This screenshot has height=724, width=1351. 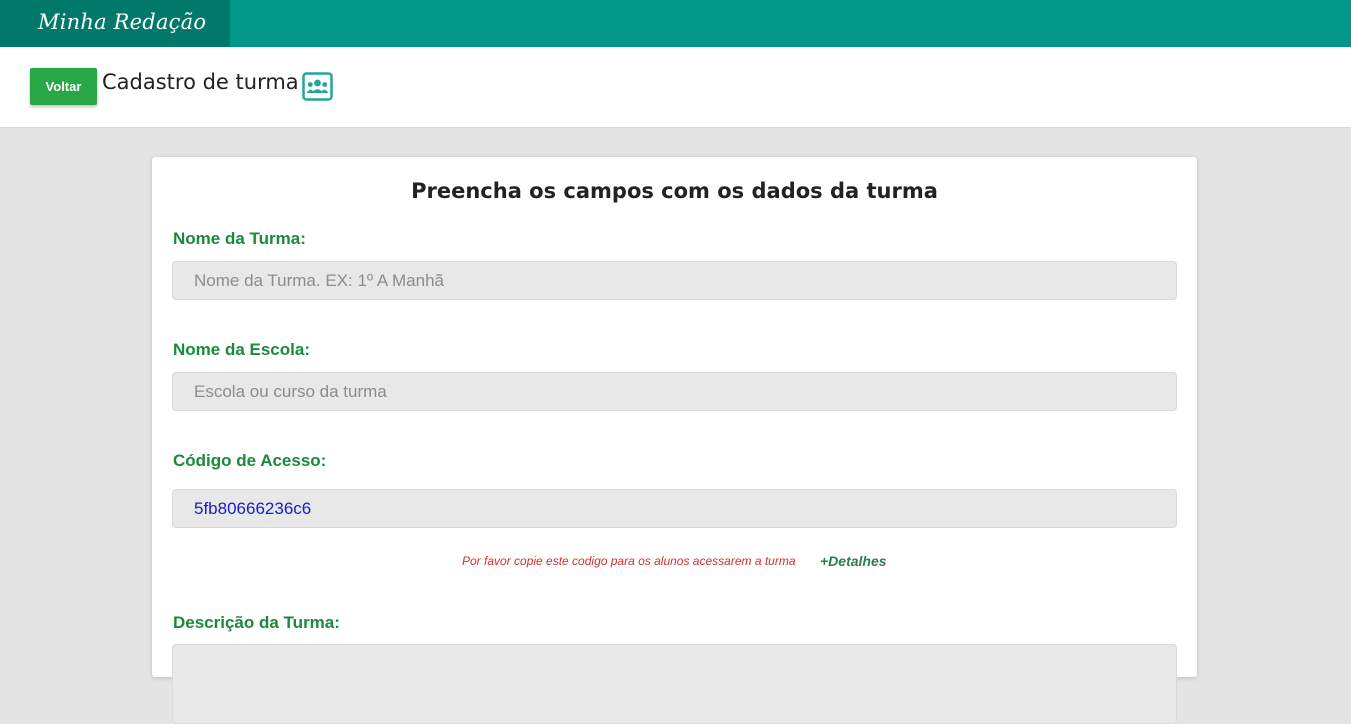 What do you see at coordinates (256, 622) in the screenshot?
I see `description-label: Descrição da Turma:` at bounding box center [256, 622].